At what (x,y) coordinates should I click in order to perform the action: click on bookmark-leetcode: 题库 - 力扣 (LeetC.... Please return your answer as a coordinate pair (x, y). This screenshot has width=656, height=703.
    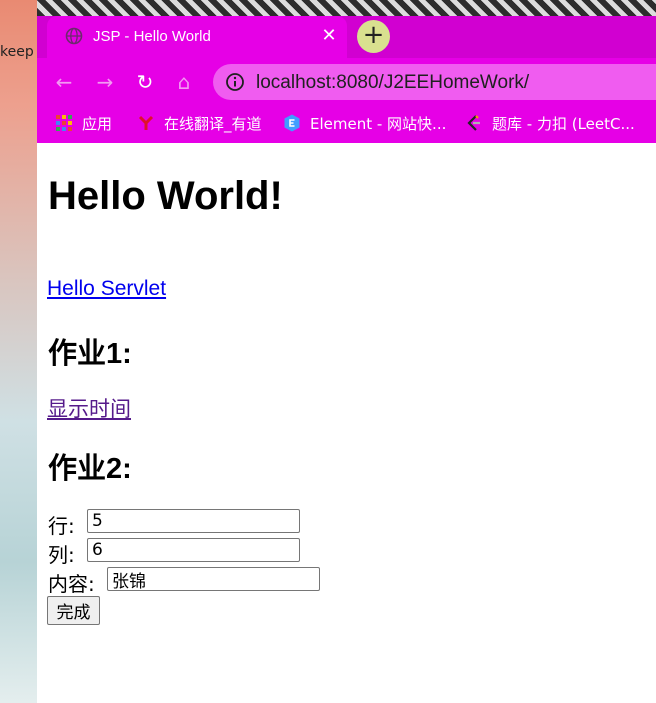
    Looking at the image, I should click on (550, 123).